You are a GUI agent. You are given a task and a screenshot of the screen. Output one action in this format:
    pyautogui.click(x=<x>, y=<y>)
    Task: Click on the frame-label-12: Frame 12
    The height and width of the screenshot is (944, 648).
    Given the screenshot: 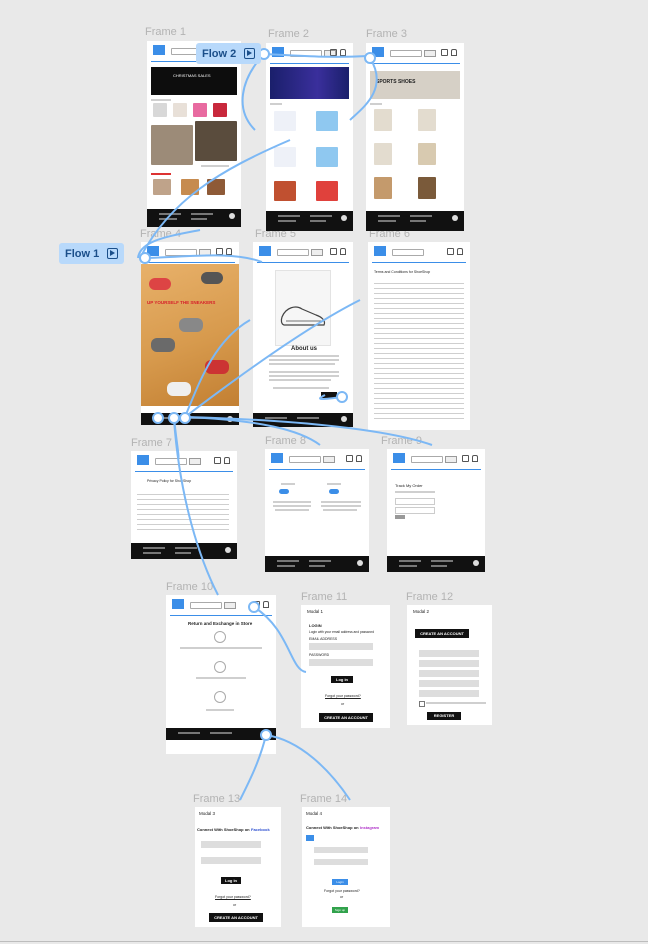 What is the action you would take?
    pyautogui.click(x=429, y=597)
    